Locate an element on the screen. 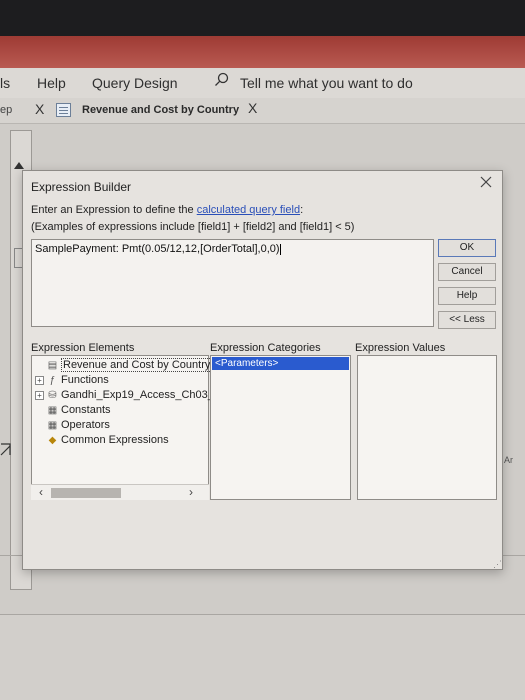 Image resolution: width=525 pixels, height=700 pixels. list-item: + ⛁ Gandhi_Exp19_Access_Ch03_ is located at coordinates (124, 395).